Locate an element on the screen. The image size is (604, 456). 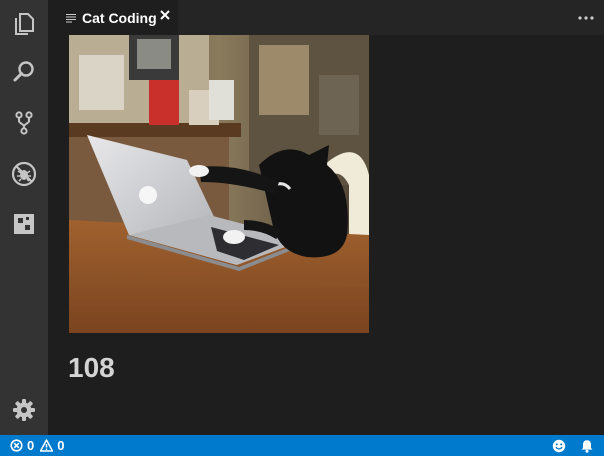
debug-icon is located at coordinates (24, 174).